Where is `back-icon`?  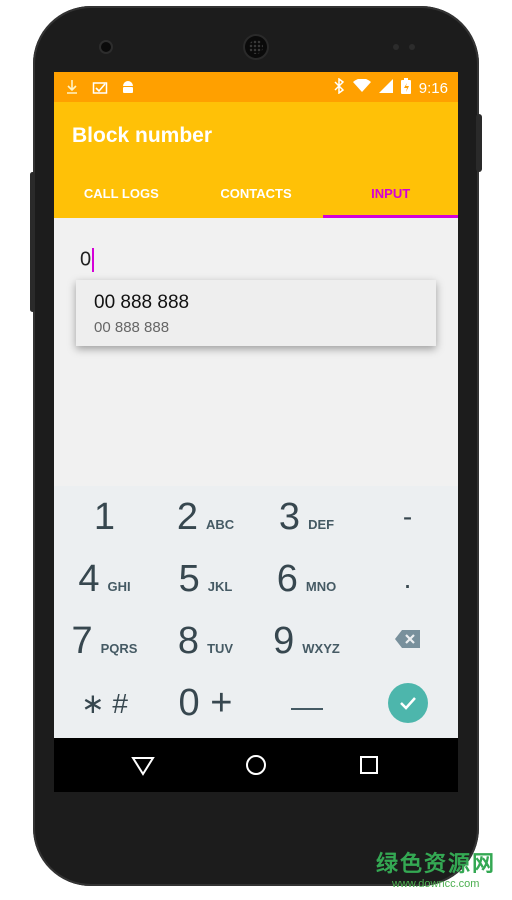
back-icon is located at coordinates (143, 765).